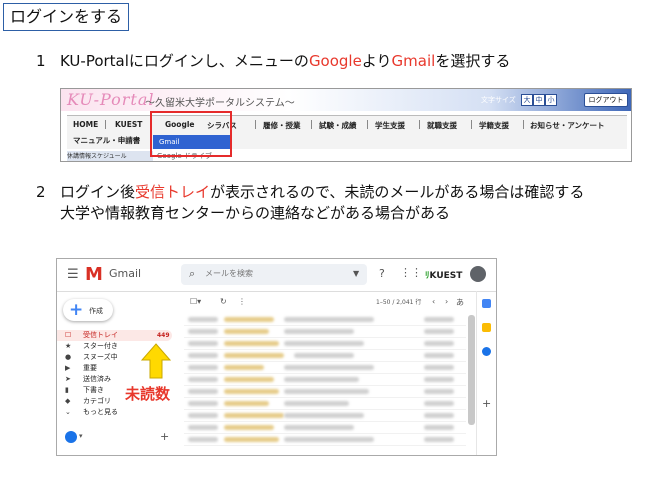 The image size is (650, 477). Describe the element at coordinates (163, 335) in the screenshot. I see `unread-count-badge: 449` at that location.